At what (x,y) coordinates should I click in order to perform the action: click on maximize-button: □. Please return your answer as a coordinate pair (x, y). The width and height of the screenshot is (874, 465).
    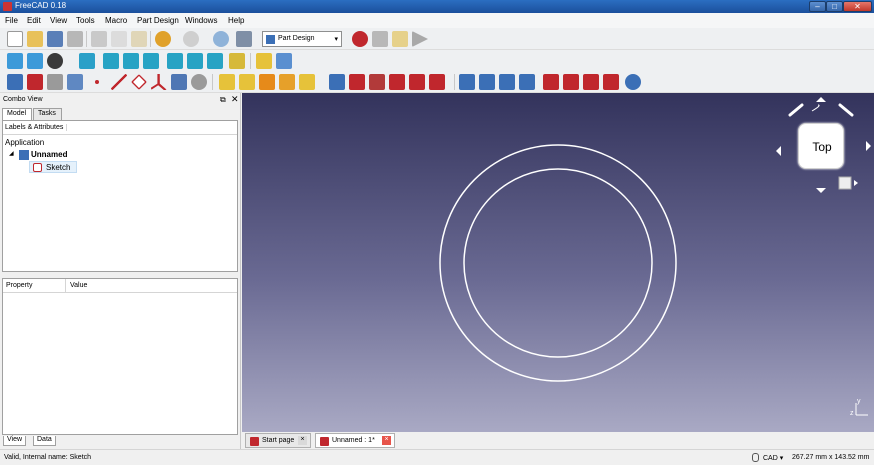
    Looking at the image, I should click on (834, 6).